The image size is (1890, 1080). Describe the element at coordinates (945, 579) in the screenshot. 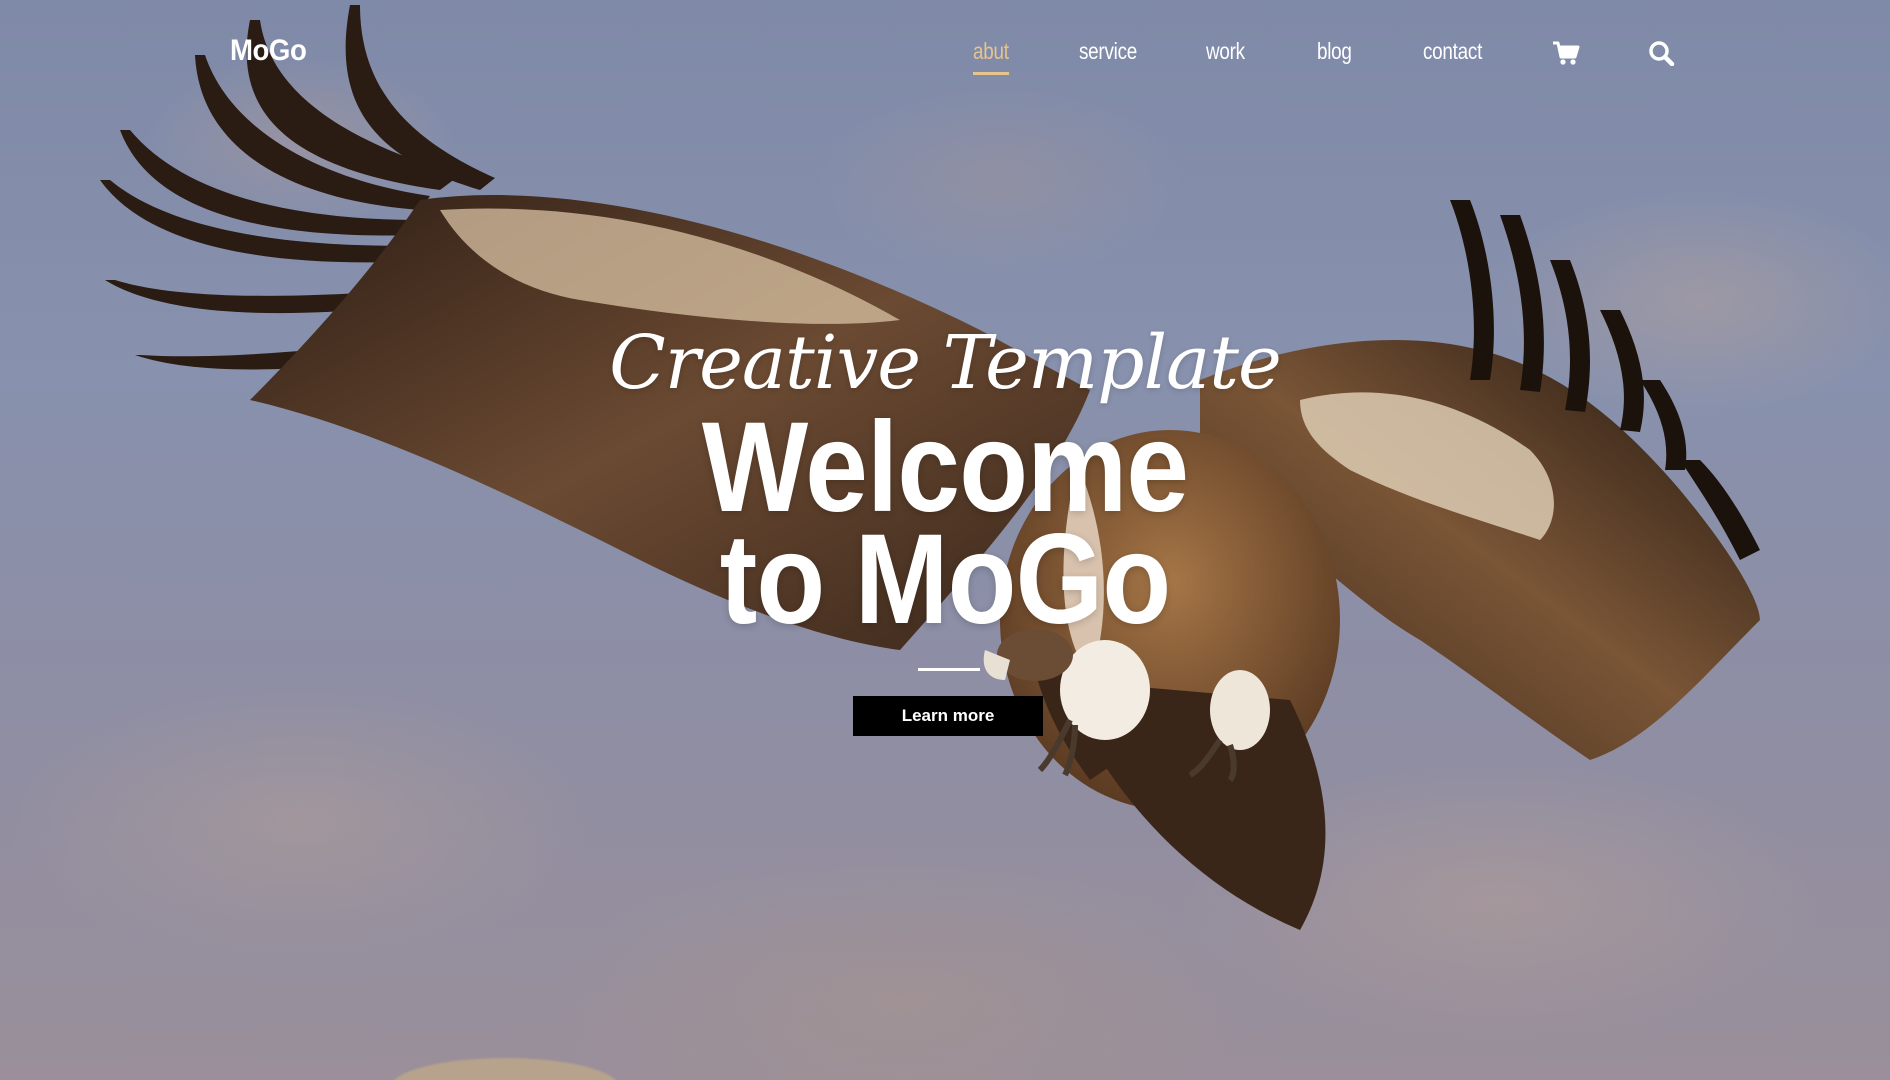

I see `hero-title-line-2: to MoGo` at that location.